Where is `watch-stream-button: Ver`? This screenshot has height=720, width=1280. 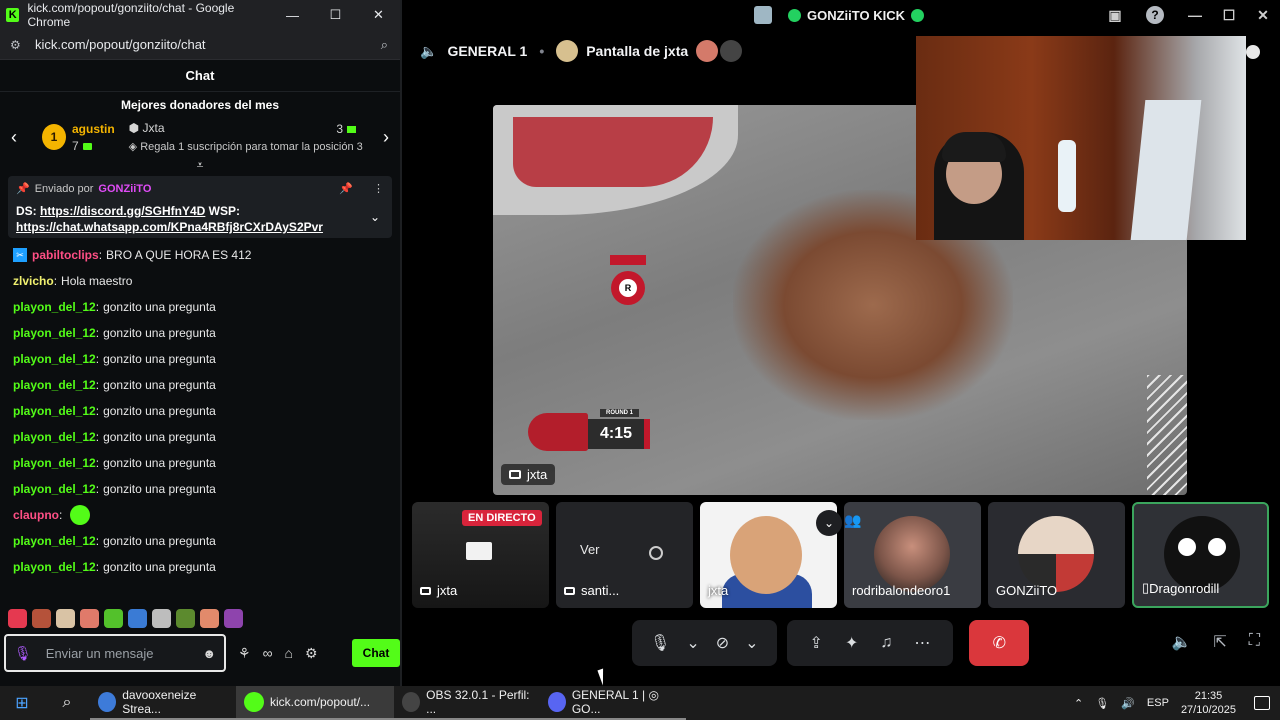 watch-stream-button: Ver is located at coordinates (590, 549).